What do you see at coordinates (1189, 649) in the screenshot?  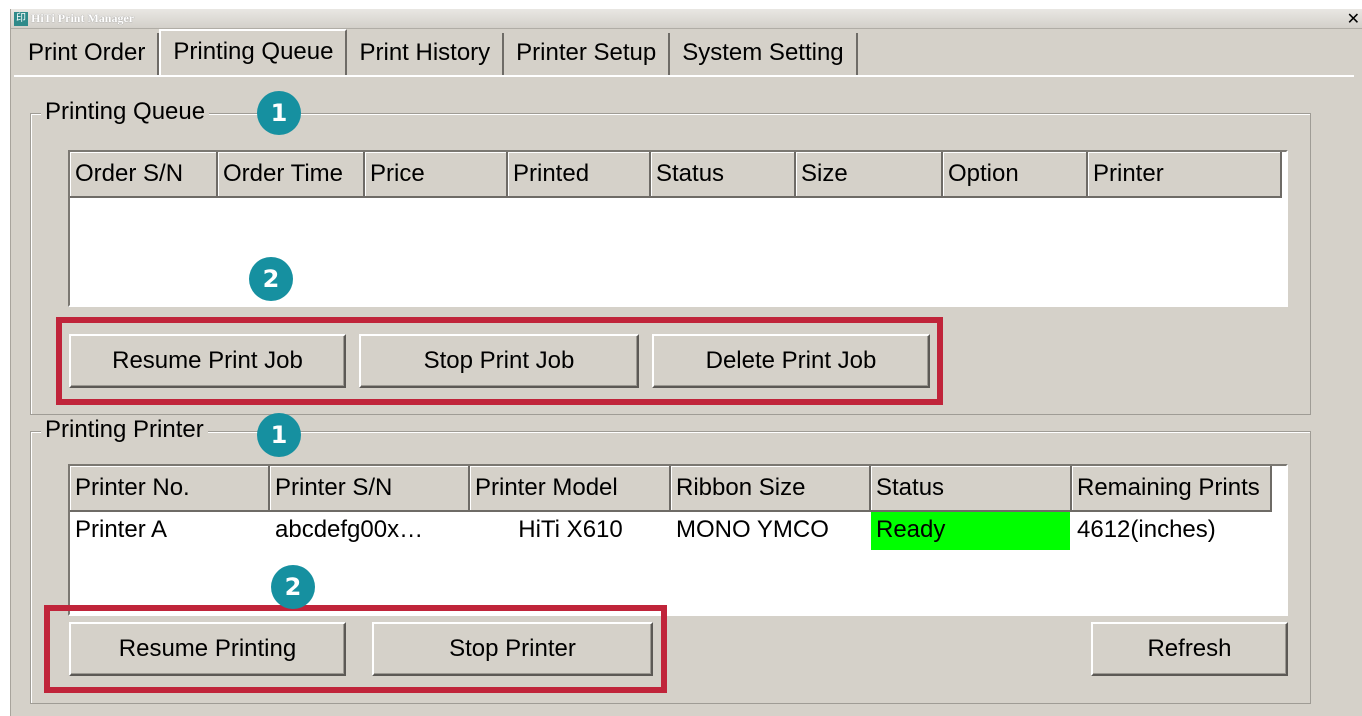 I see `refresh-button: Refresh` at bounding box center [1189, 649].